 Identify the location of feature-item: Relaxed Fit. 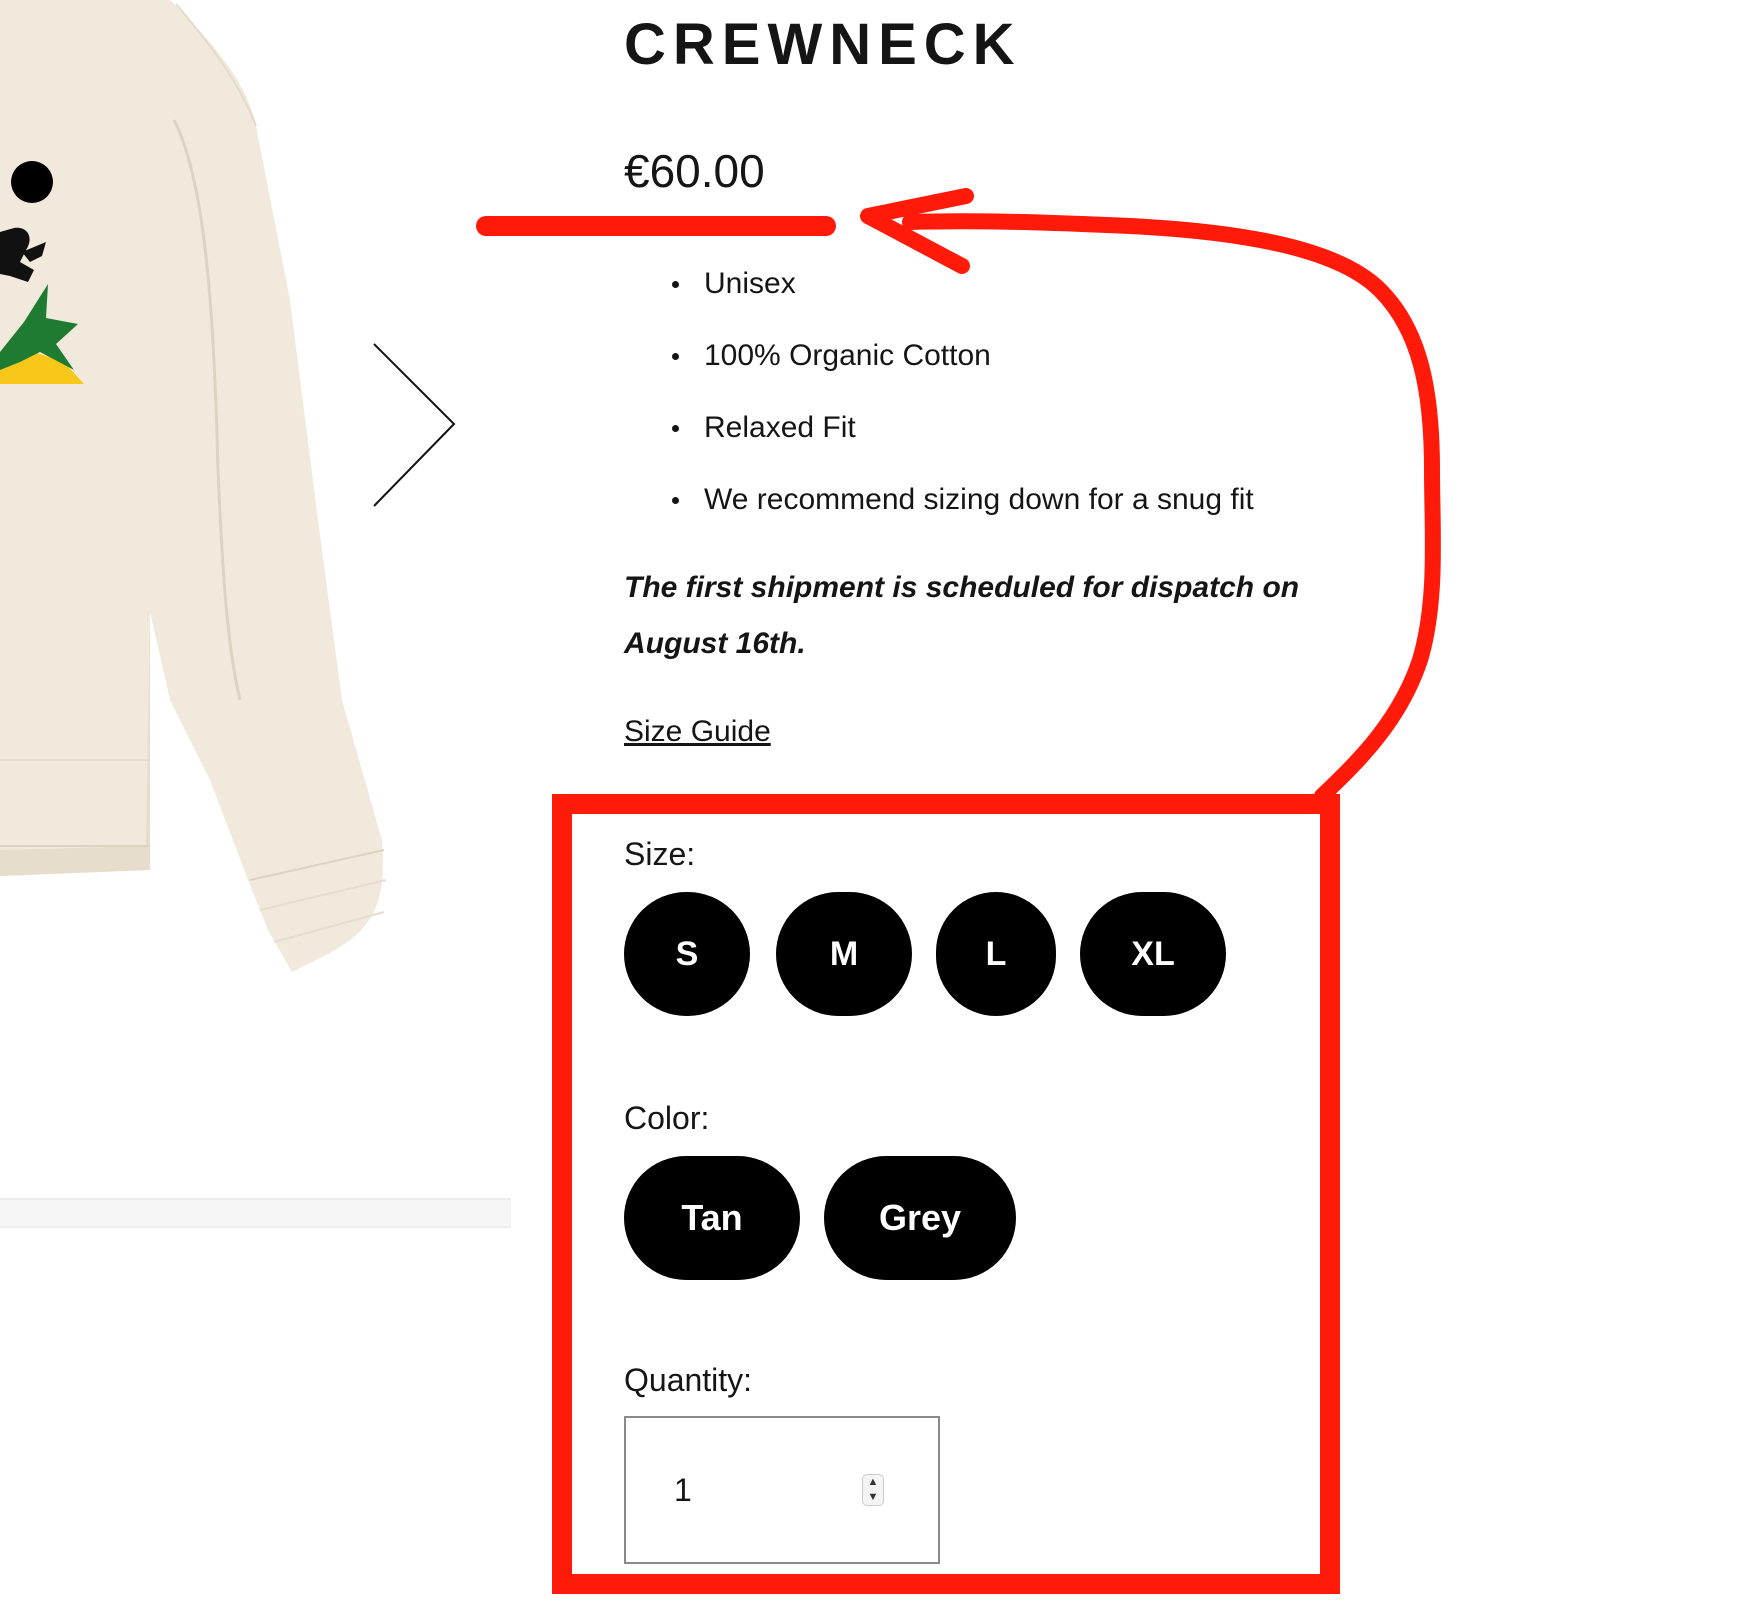
(957, 440).